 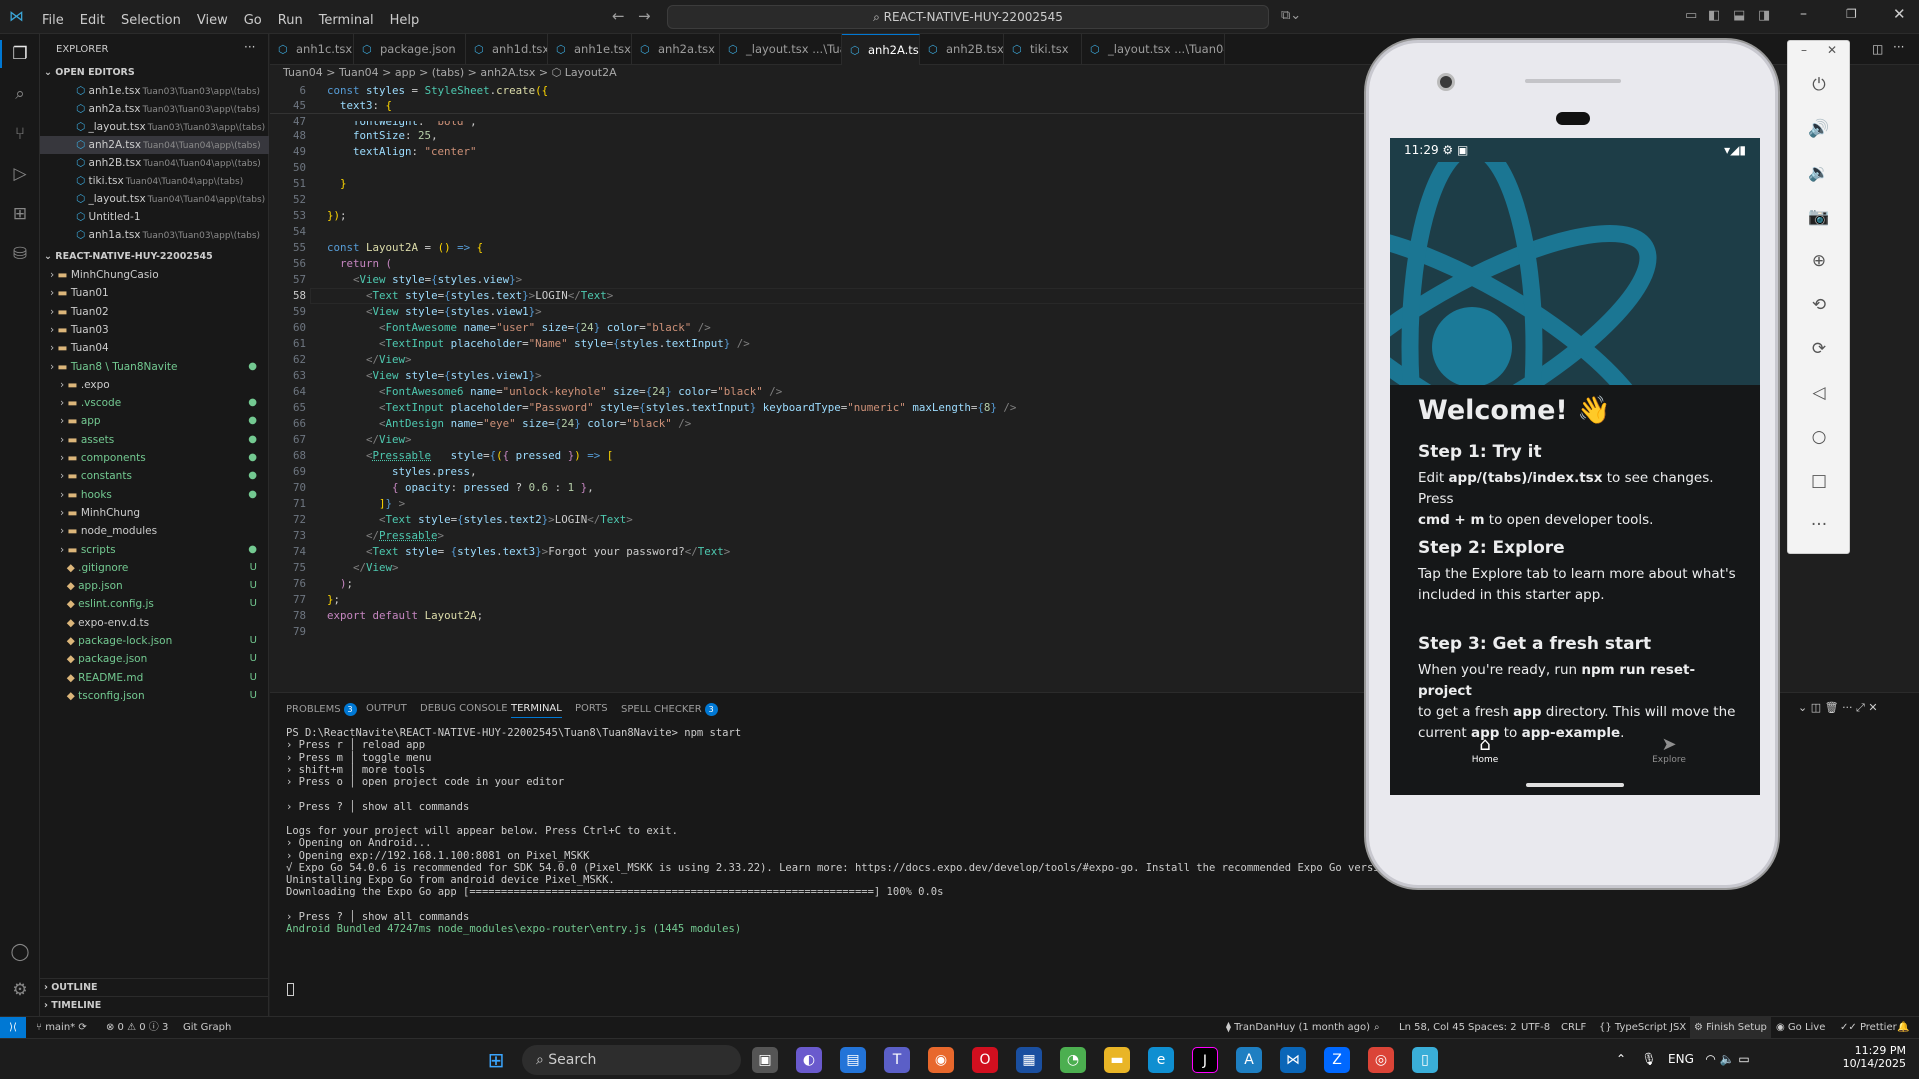 What do you see at coordinates (1819, 437) in the screenshot?
I see `home-circle-icon: ○` at bounding box center [1819, 437].